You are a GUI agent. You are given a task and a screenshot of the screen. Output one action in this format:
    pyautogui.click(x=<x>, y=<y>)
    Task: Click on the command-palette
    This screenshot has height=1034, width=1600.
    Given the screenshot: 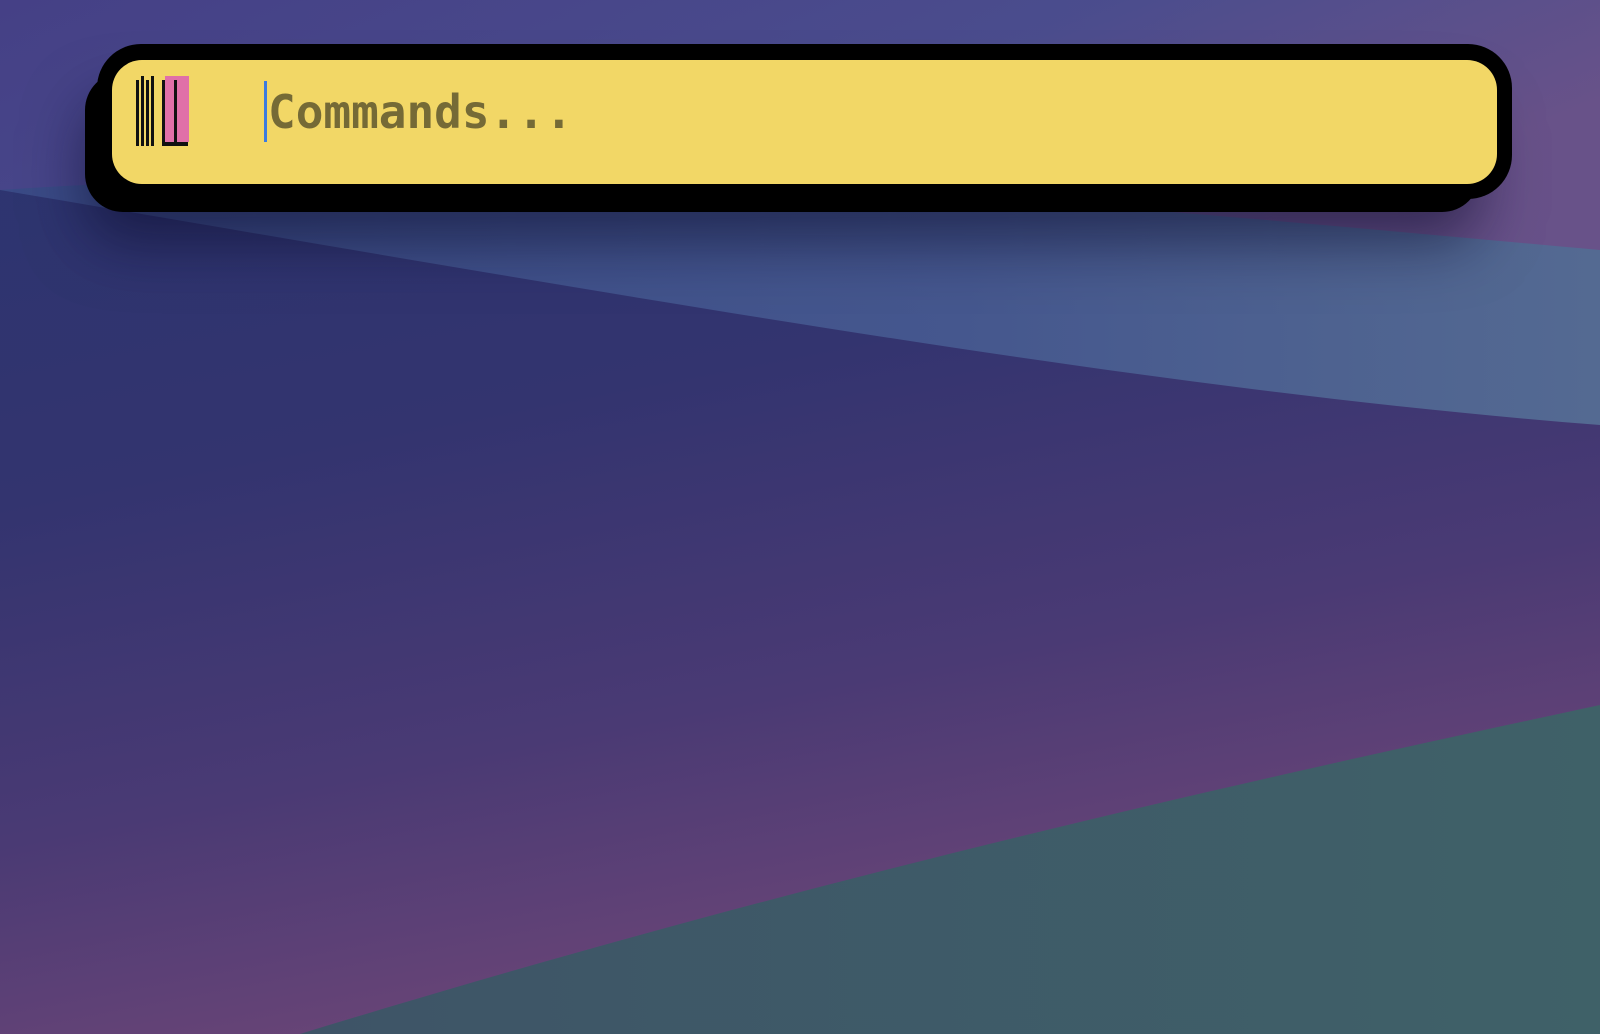 What is the action you would take?
    pyautogui.click(x=804, y=122)
    